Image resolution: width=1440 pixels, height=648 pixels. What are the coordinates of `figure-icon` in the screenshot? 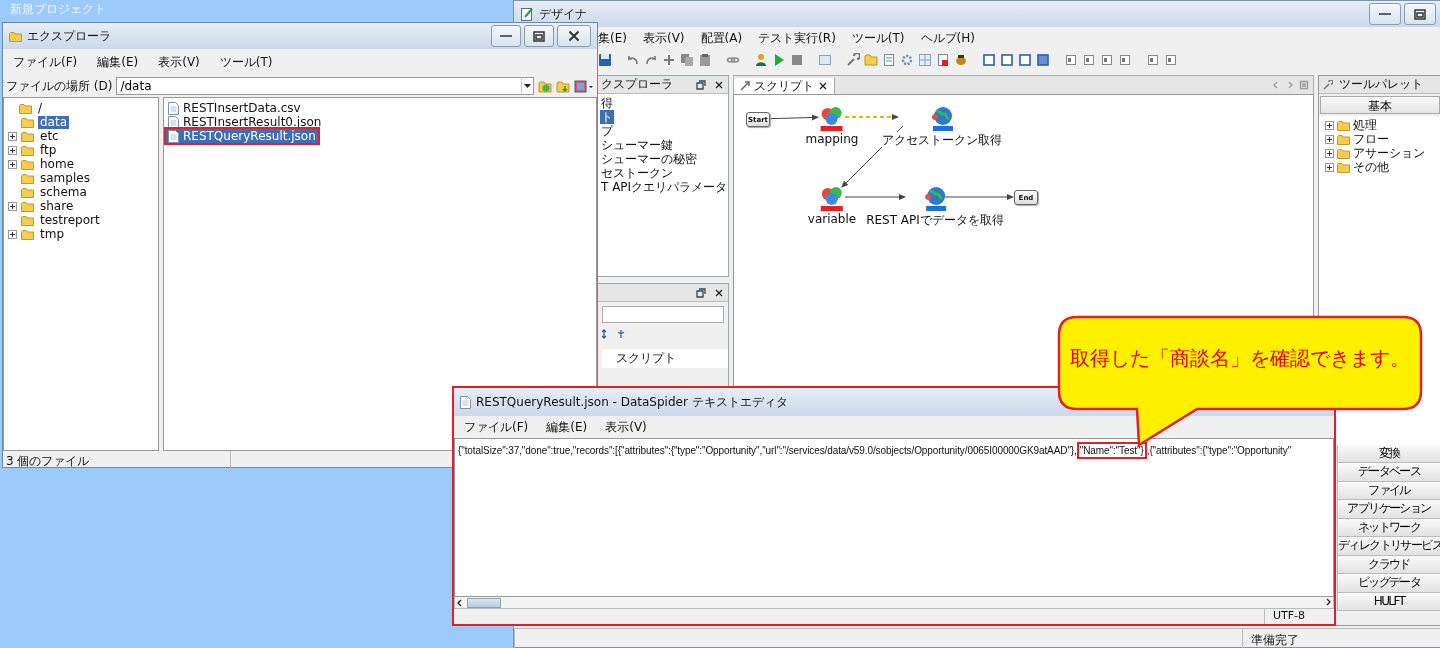 It's located at (761, 60).